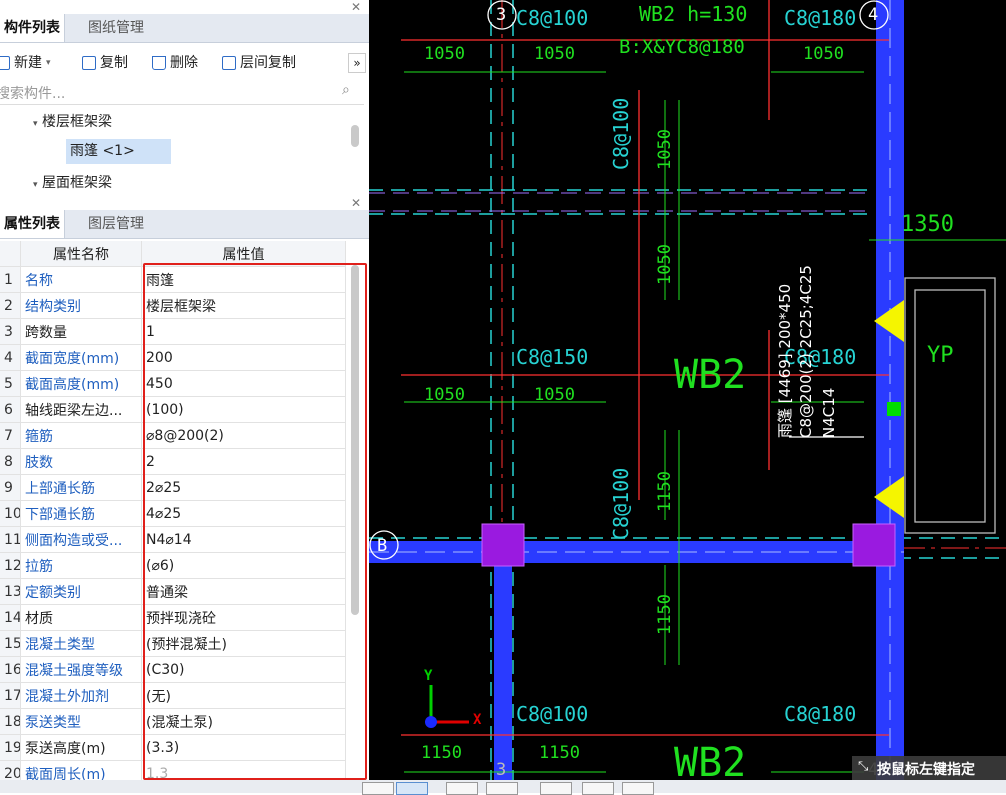 The width and height of the screenshot is (1006, 795). What do you see at coordinates (10, 669) in the screenshot?
I see `row-index: 16` at bounding box center [10, 669].